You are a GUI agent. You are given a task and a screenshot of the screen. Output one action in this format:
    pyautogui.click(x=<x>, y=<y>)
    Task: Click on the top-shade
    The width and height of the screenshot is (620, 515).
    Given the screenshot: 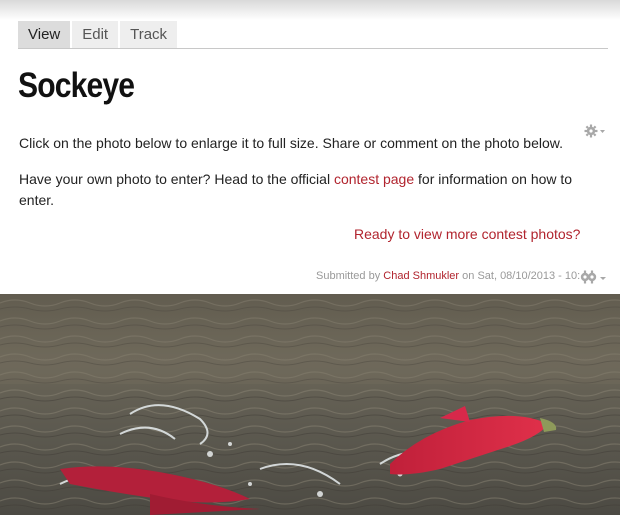 What is the action you would take?
    pyautogui.click(x=310, y=10)
    